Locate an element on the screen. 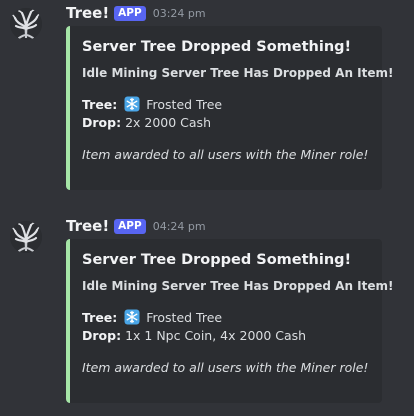 This screenshot has height=416, width=414. drop-field: Drop: 1x 1 Npc Coin, 4x 2000 Cash is located at coordinates (226, 336).